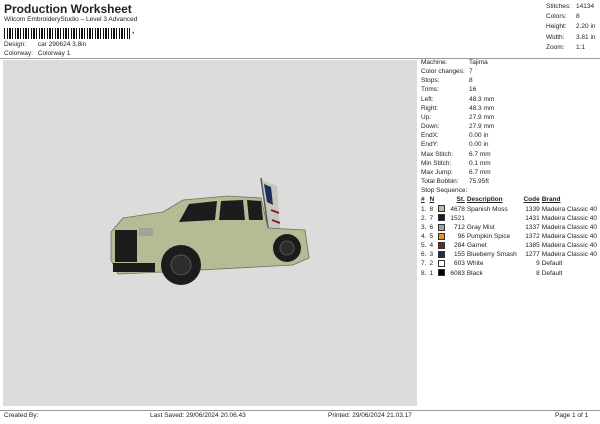 The width and height of the screenshot is (600, 424). What do you see at coordinates (571, 37) in the screenshot?
I see `stat-row: Width: 3.81 in` at bounding box center [571, 37].